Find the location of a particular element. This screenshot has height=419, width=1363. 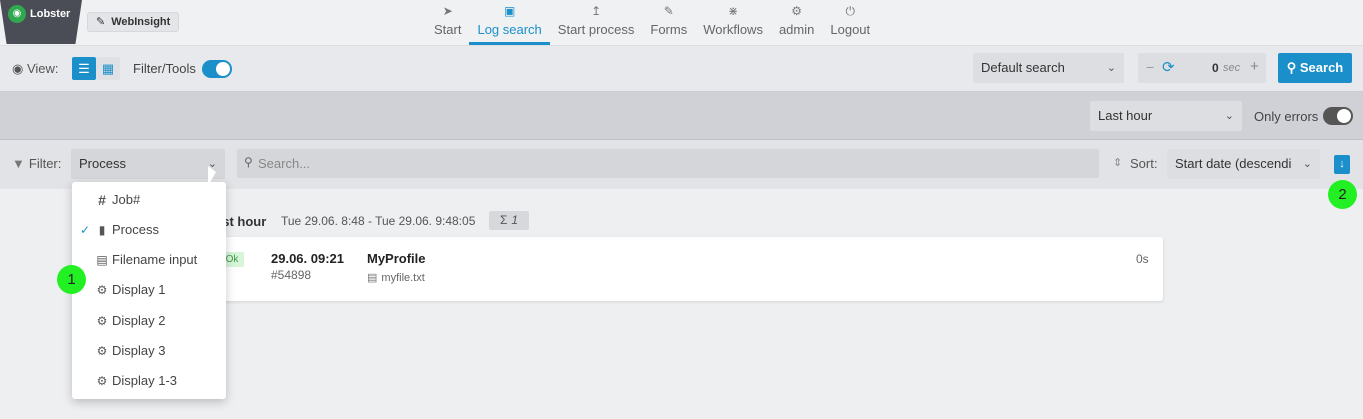

nav-label: Logout is located at coordinates (850, 29).